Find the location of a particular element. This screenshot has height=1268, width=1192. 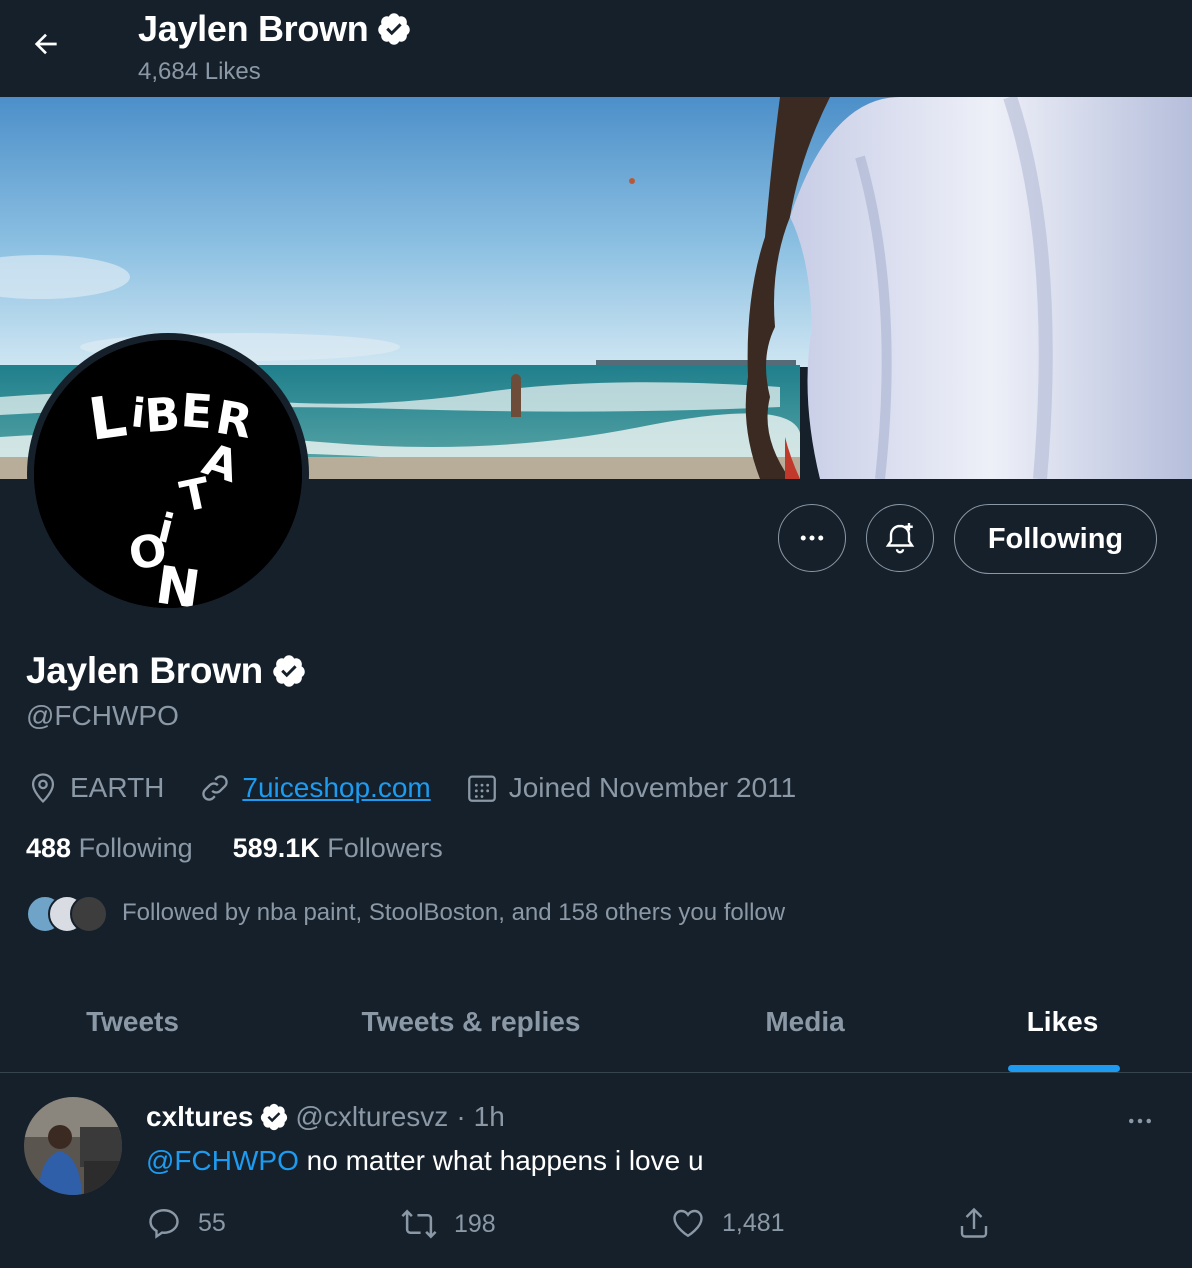

tweet-author: cxltures is located at coordinates (199, 1117).